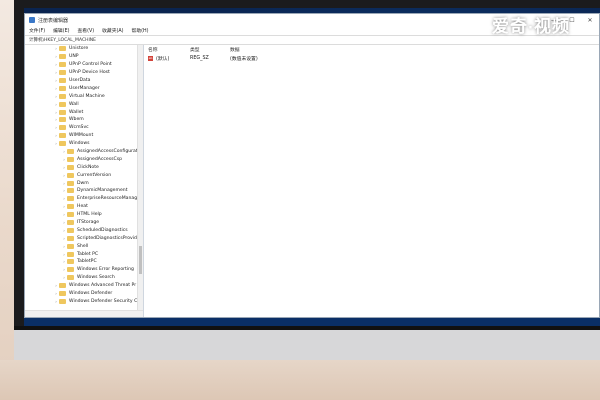 The height and width of the screenshot is (400, 600). I want to click on tree-item-label: Windows Advanced Threat Pr, so click(103, 286).